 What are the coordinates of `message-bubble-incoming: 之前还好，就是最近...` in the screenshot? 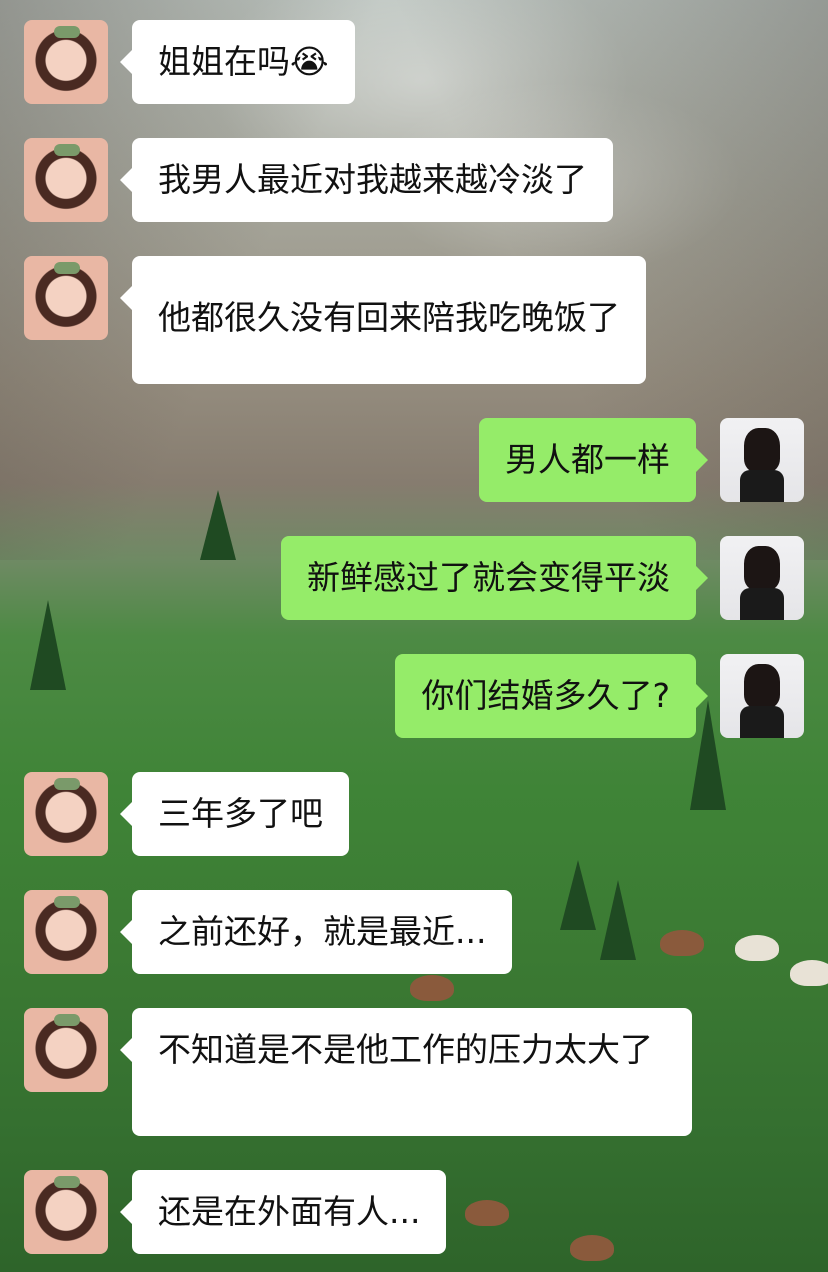 It's located at (316, 932).